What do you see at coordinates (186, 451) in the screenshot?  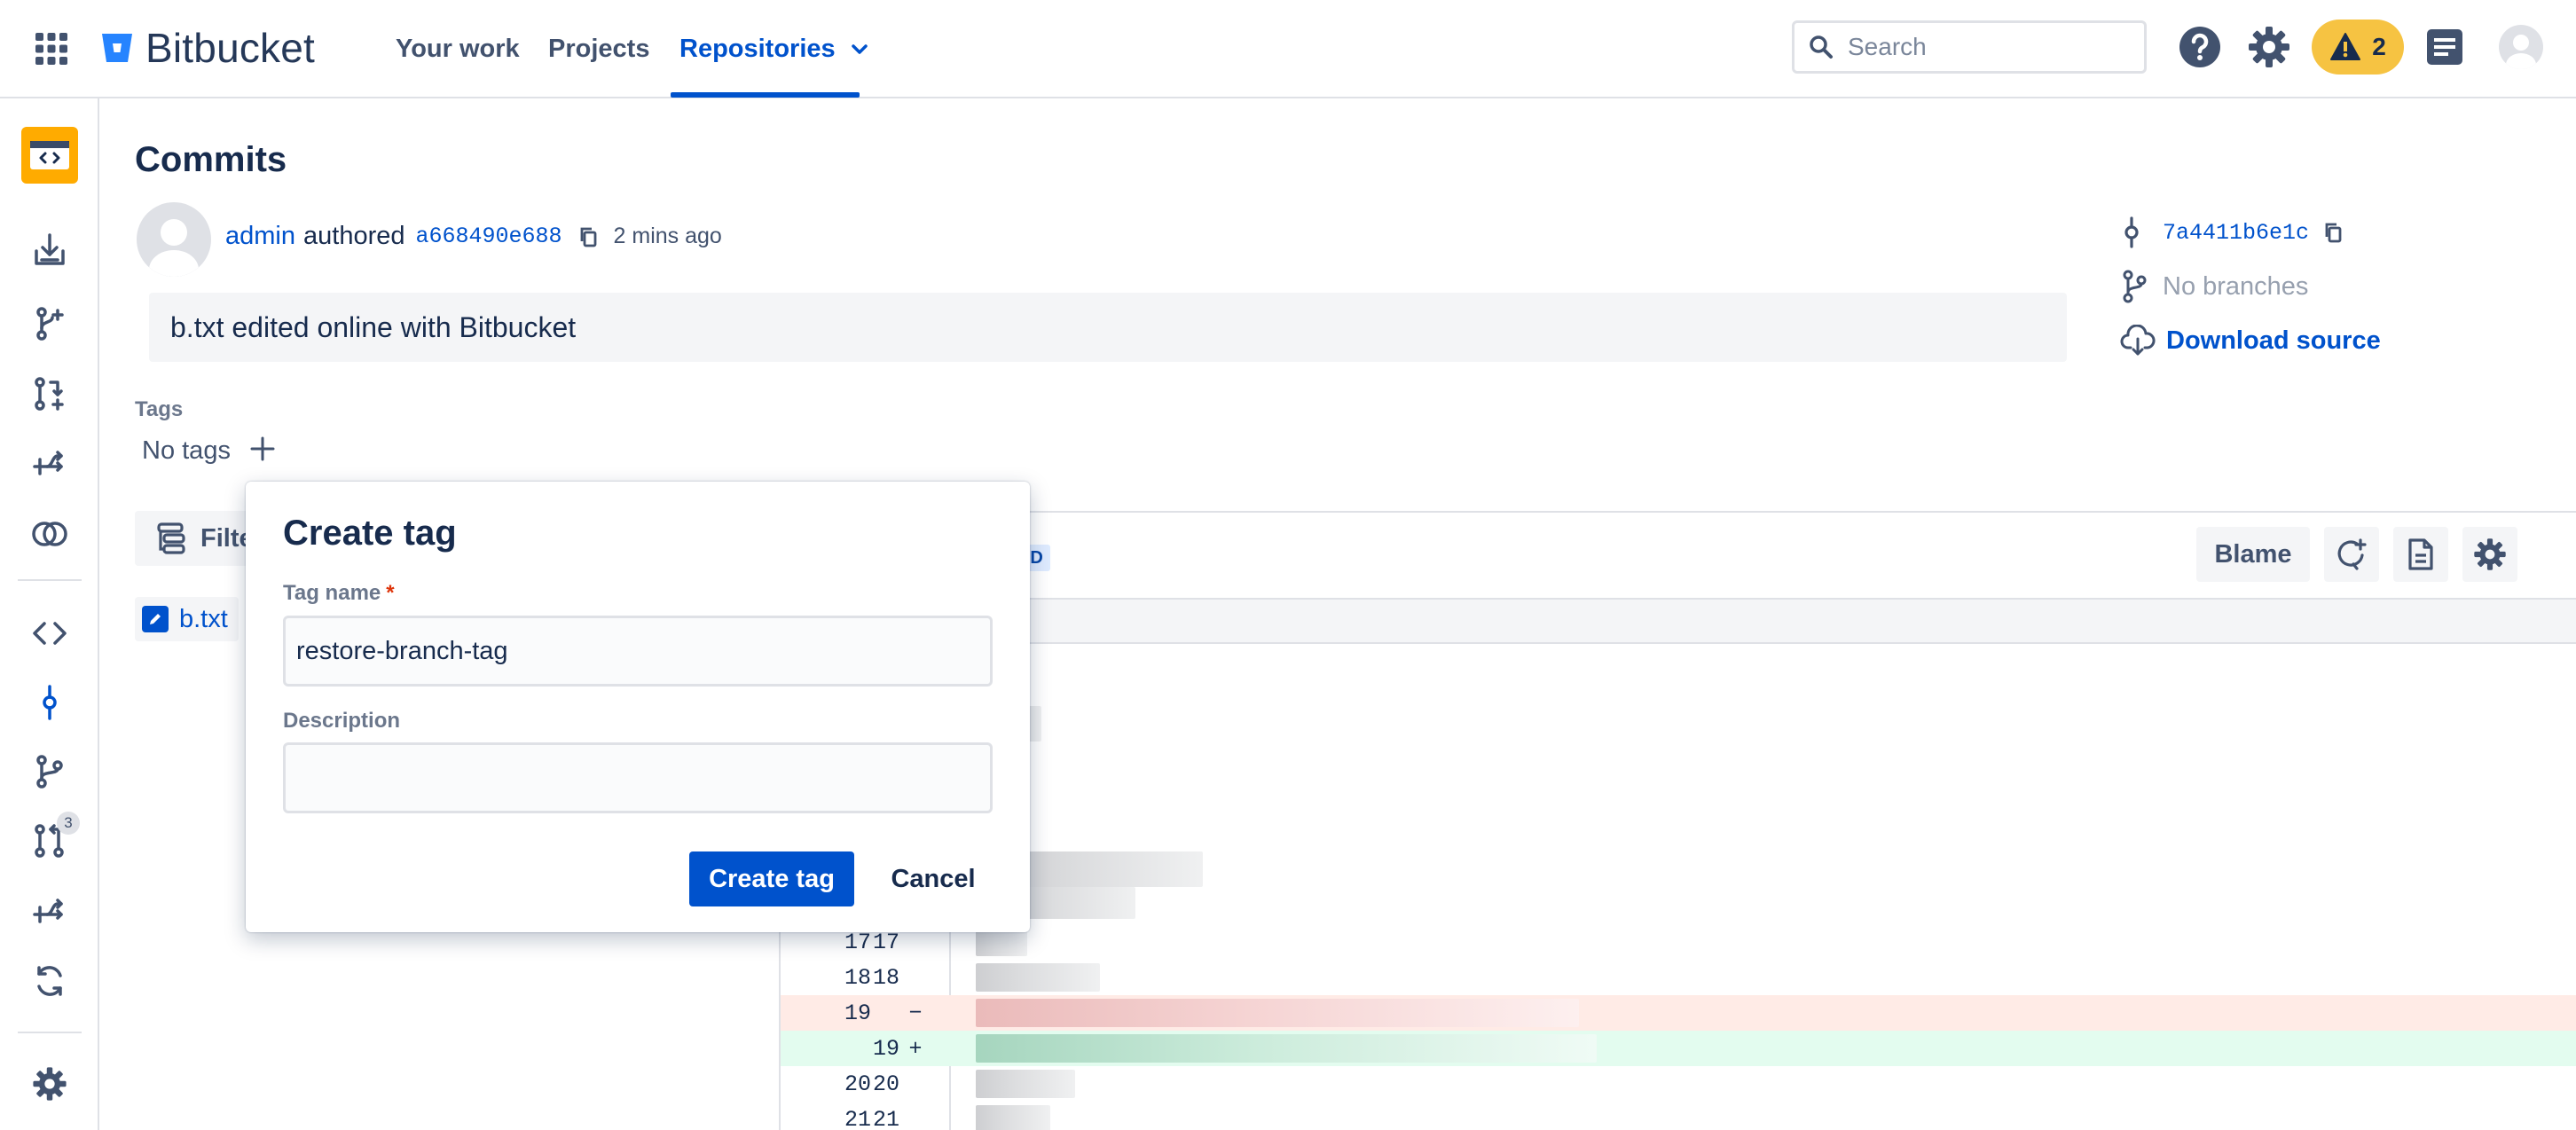 I see `no-tags-text: No tags` at bounding box center [186, 451].